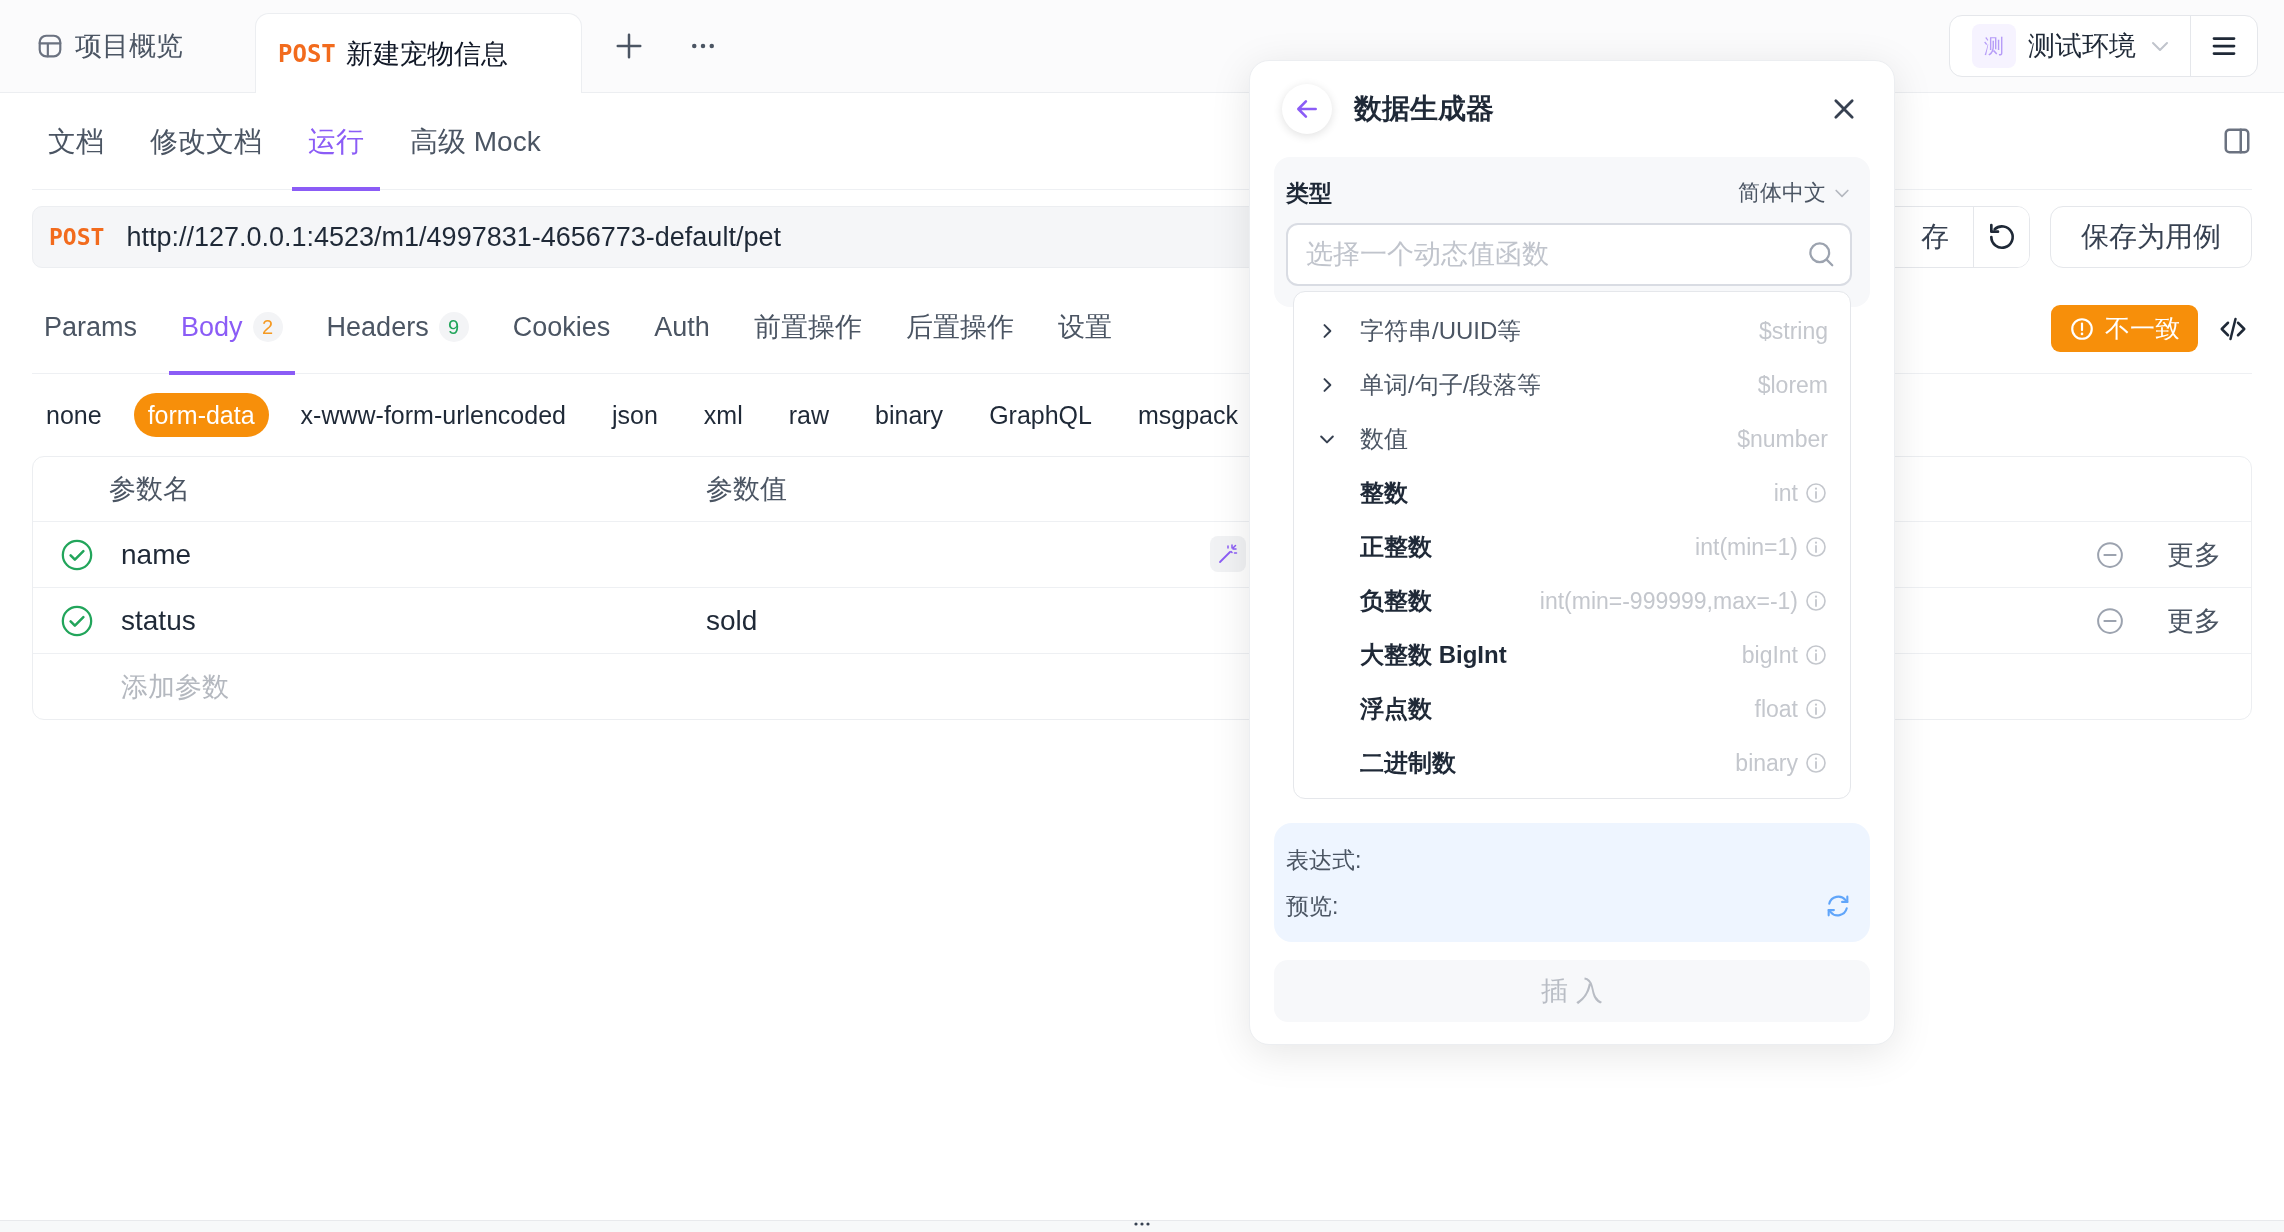 This screenshot has height=1232, width=2284. I want to click on preview-label: 预览:, so click(1312, 906).